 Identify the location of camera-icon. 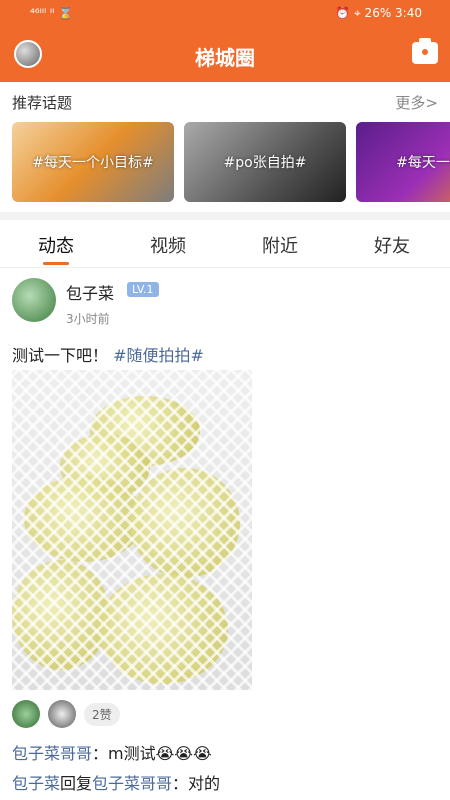
(425, 51).